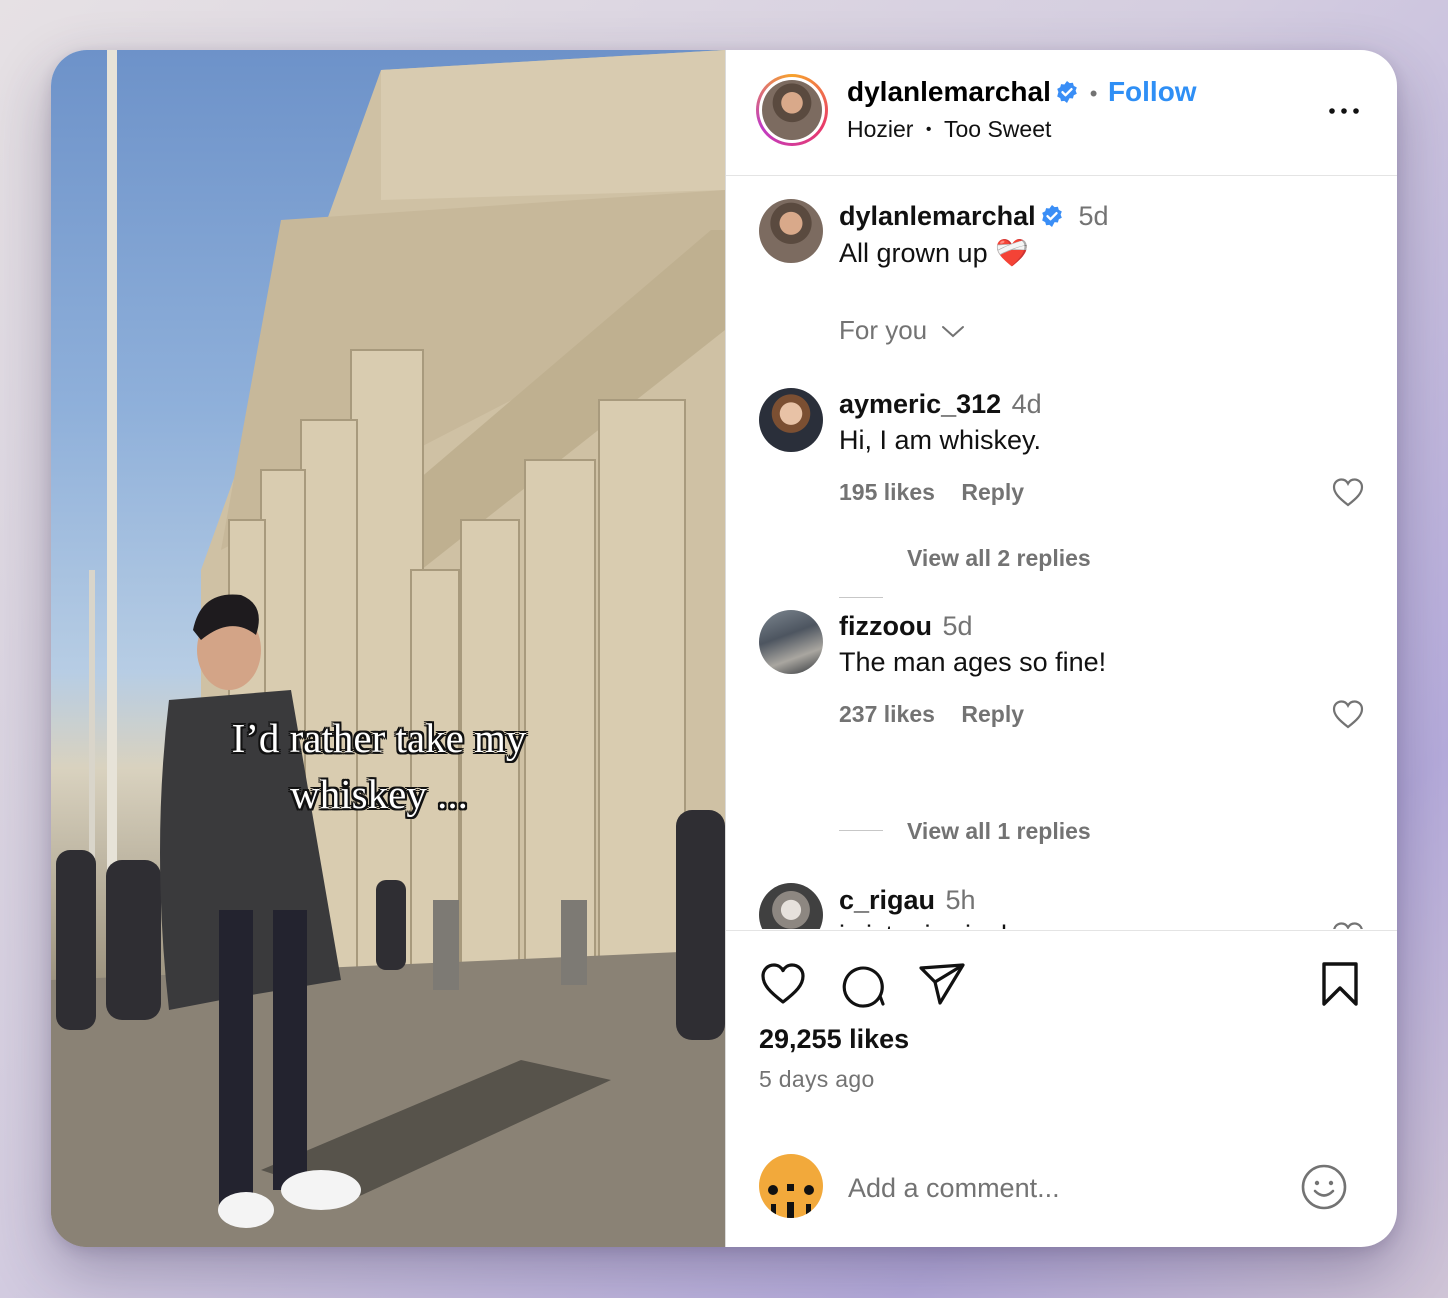 The image size is (1448, 1298). Describe the element at coordinates (999, 558) in the screenshot. I see `view-replies-button: View all 2 replies` at that location.